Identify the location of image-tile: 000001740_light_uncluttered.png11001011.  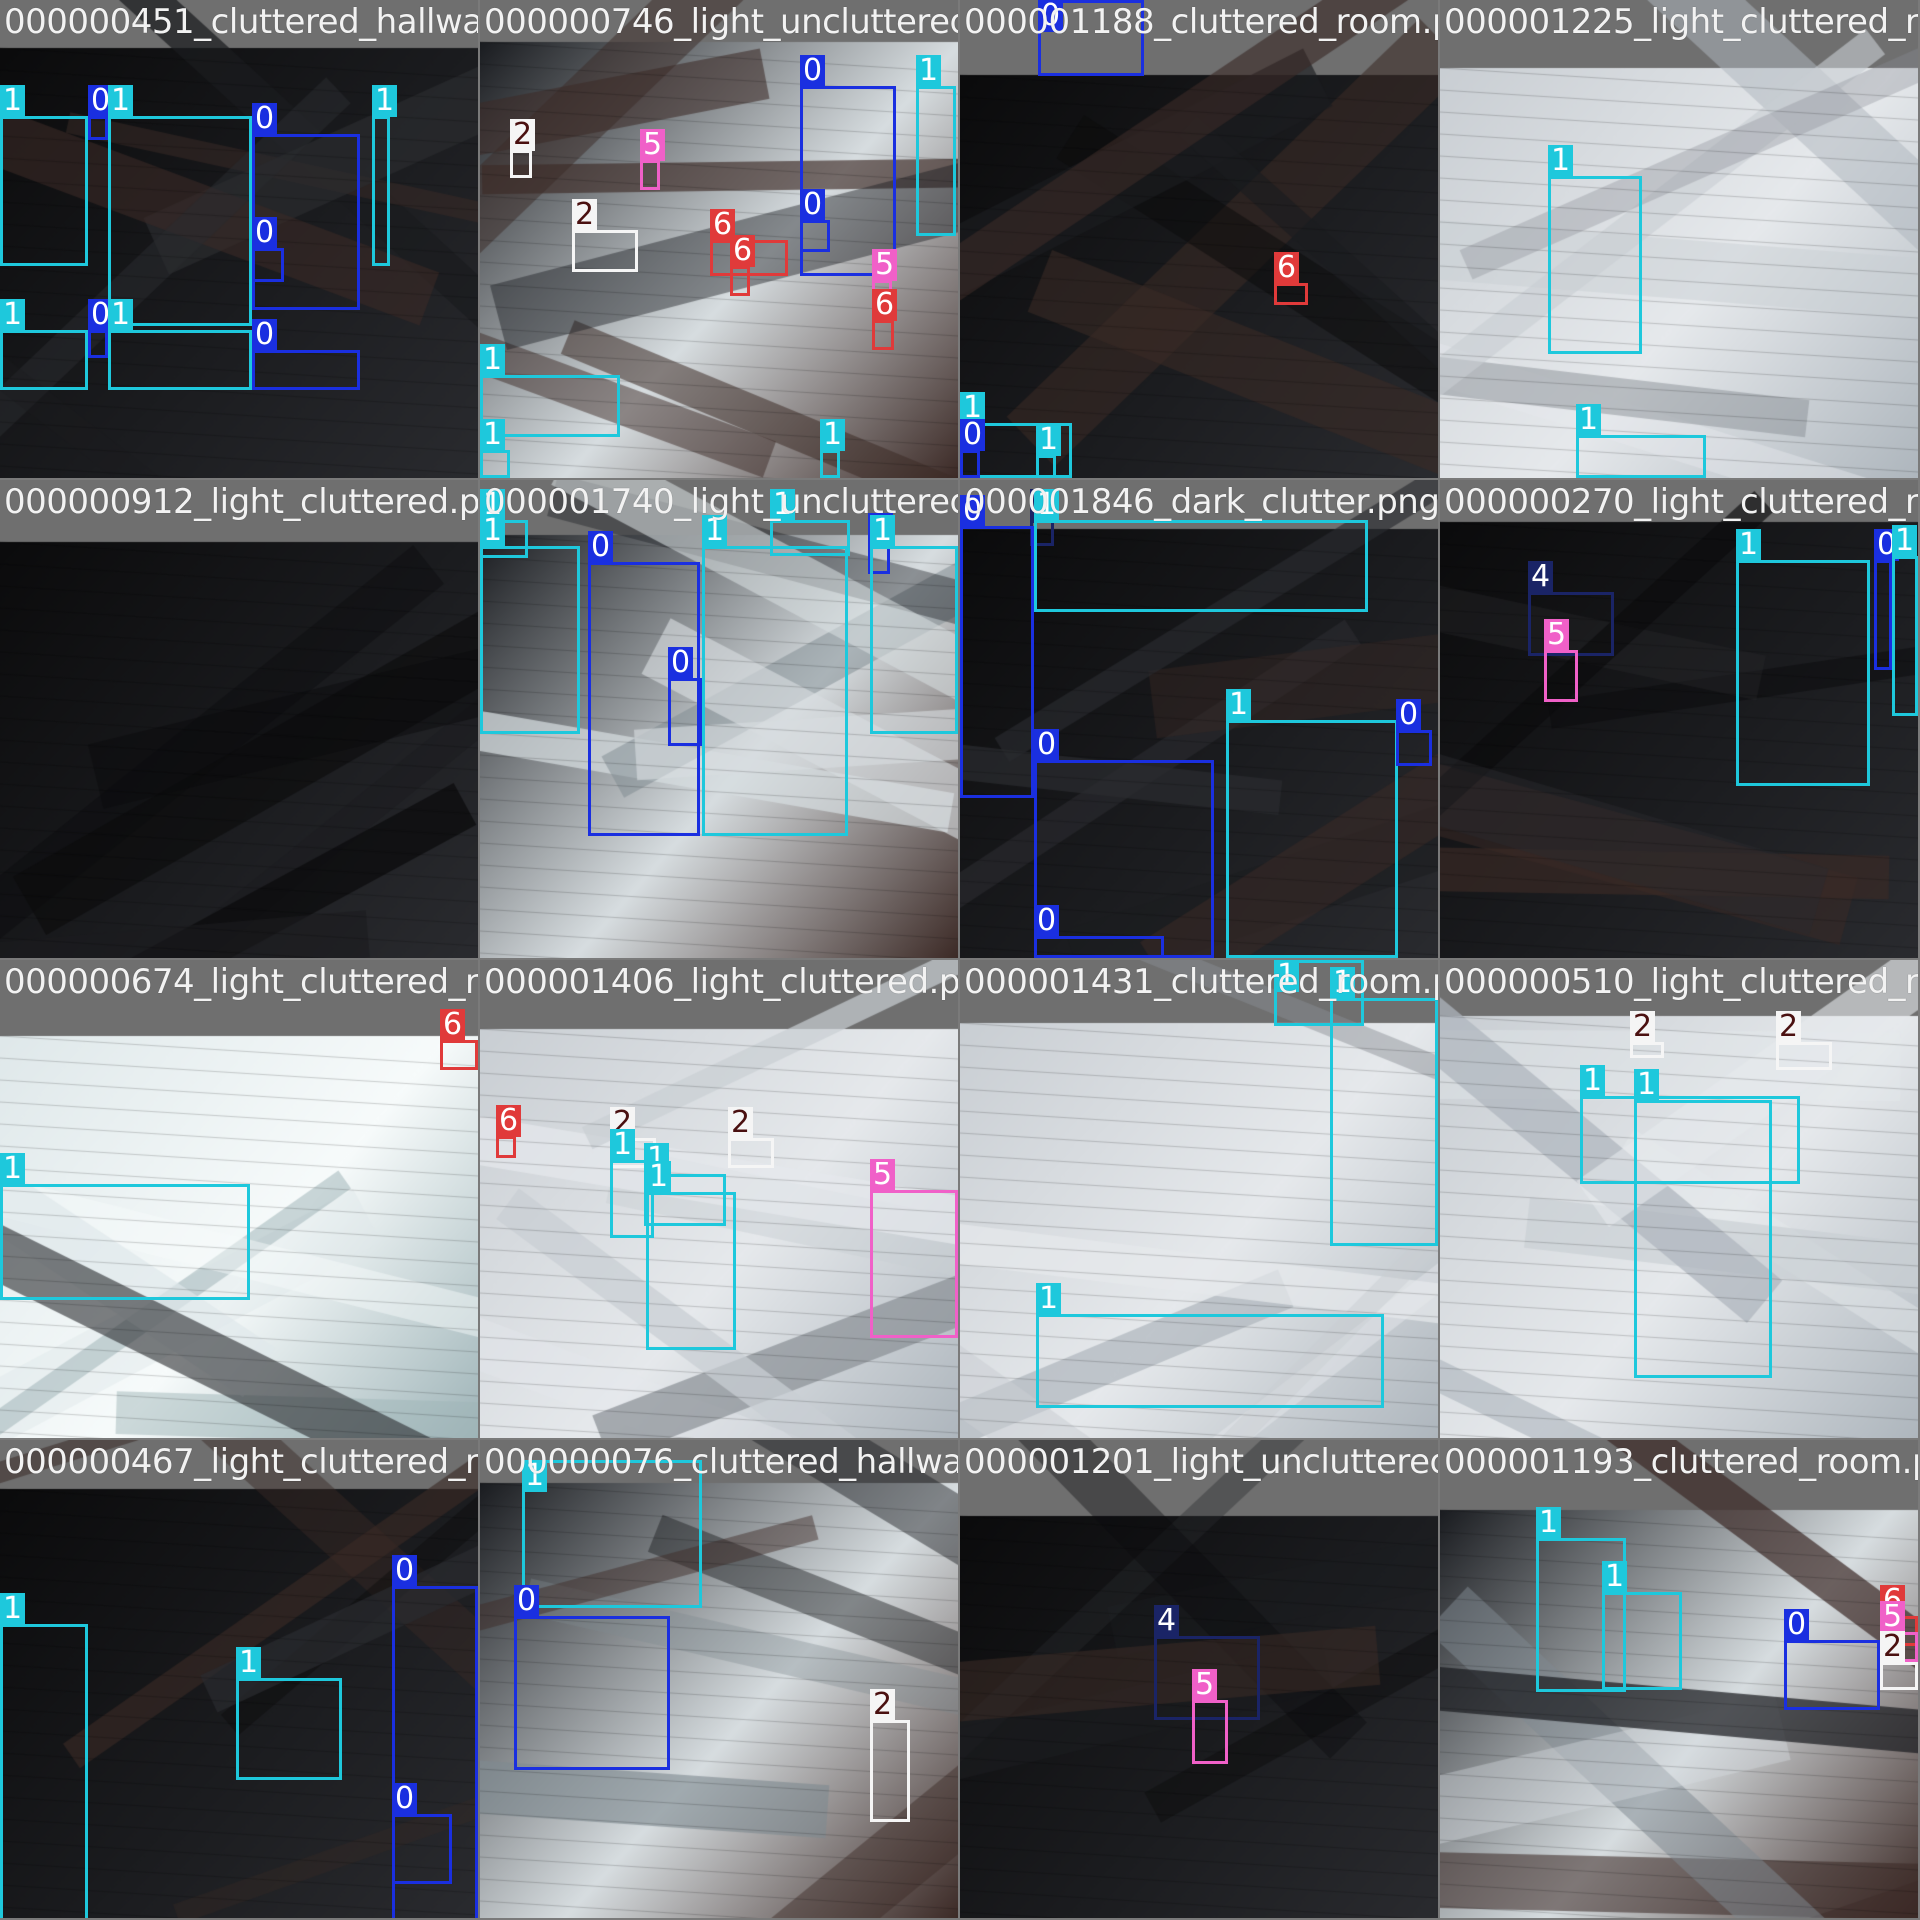
(719, 719).